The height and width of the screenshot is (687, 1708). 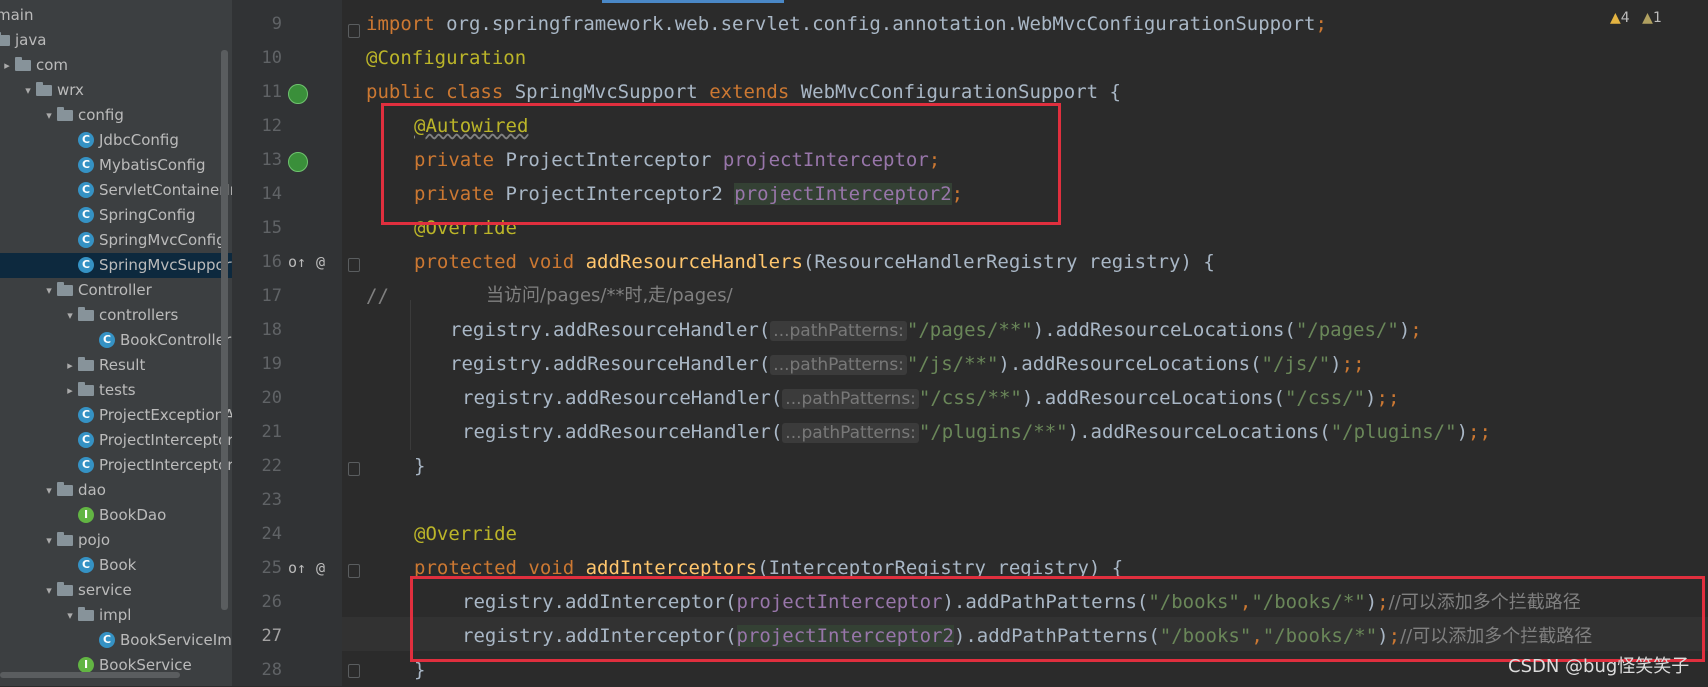 What do you see at coordinates (1636, 18) in the screenshot?
I see `inspection-widget: ▲4 ▲1` at bounding box center [1636, 18].